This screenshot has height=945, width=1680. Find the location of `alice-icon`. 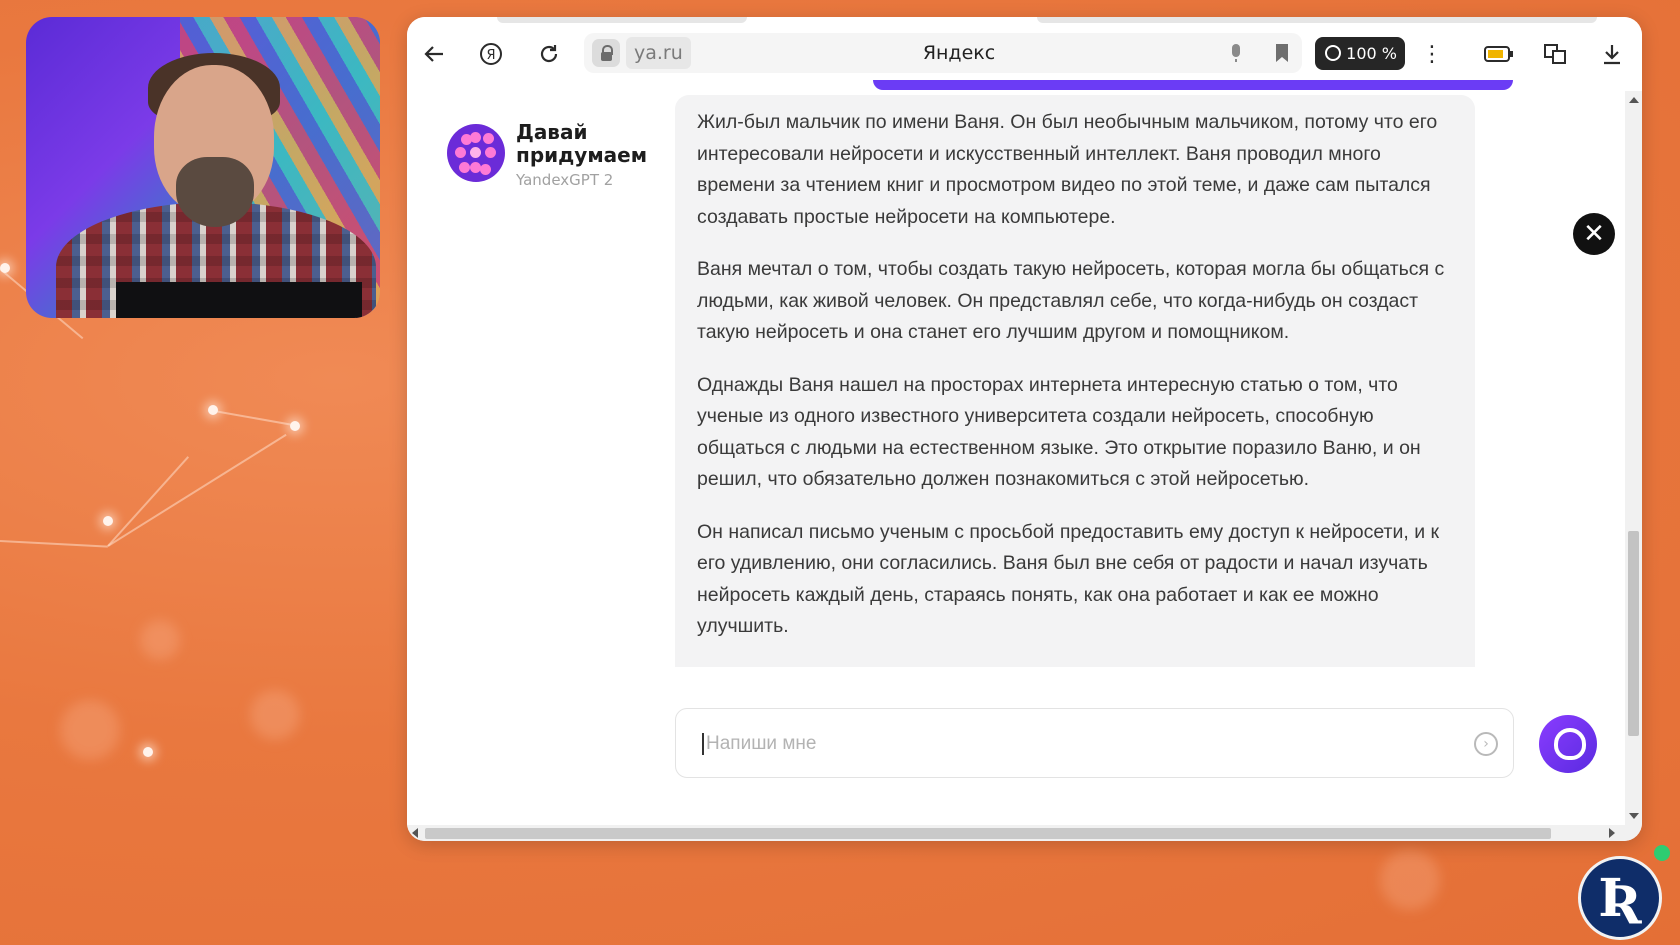

alice-icon is located at coordinates (1568, 744).